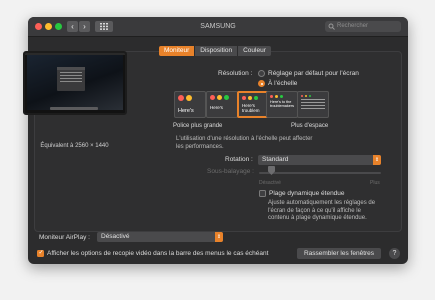 The height and width of the screenshot is (300, 435). What do you see at coordinates (222, 104) in the screenshot?
I see `scale-option-2: Here's` at bounding box center [222, 104].